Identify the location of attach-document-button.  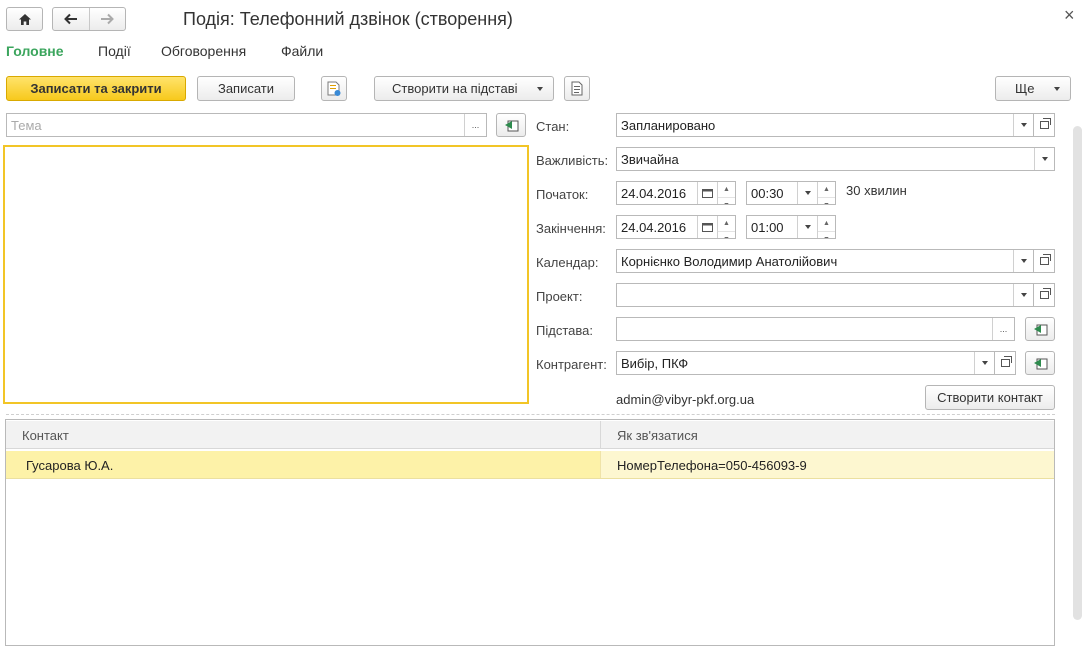
(334, 88).